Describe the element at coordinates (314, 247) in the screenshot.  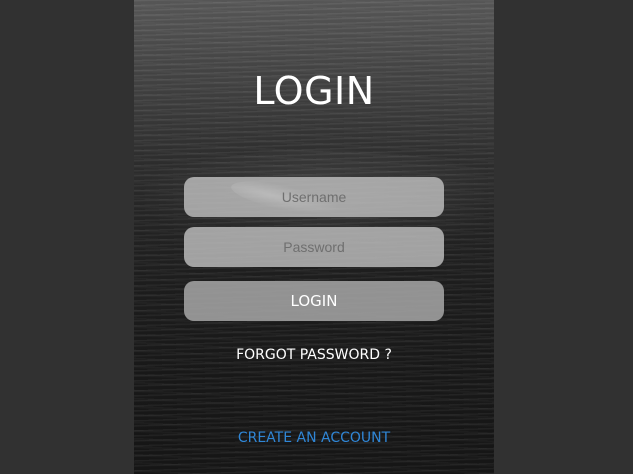
I see `password-field` at that location.